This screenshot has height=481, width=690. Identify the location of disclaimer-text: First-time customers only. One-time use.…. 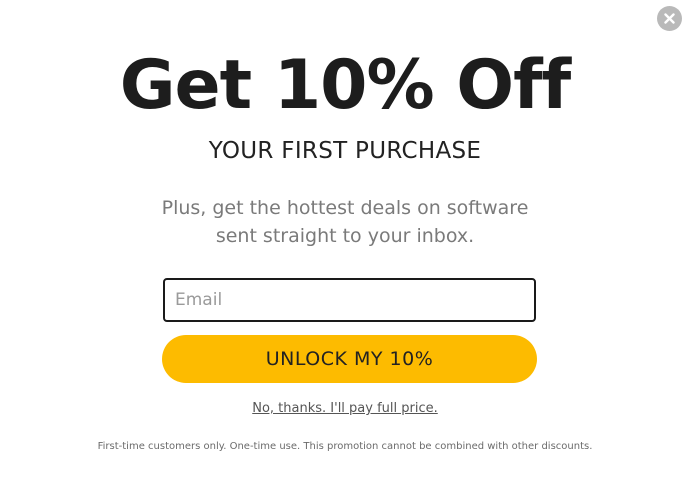
(345, 446).